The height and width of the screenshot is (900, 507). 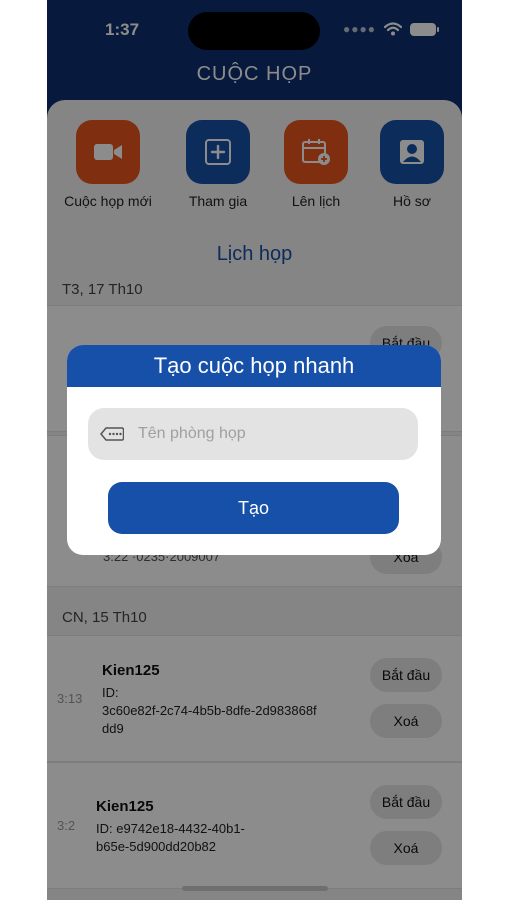 What do you see at coordinates (255, 888) in the screenshot?
I see `home-indicator` at bounding box center [255, 888].